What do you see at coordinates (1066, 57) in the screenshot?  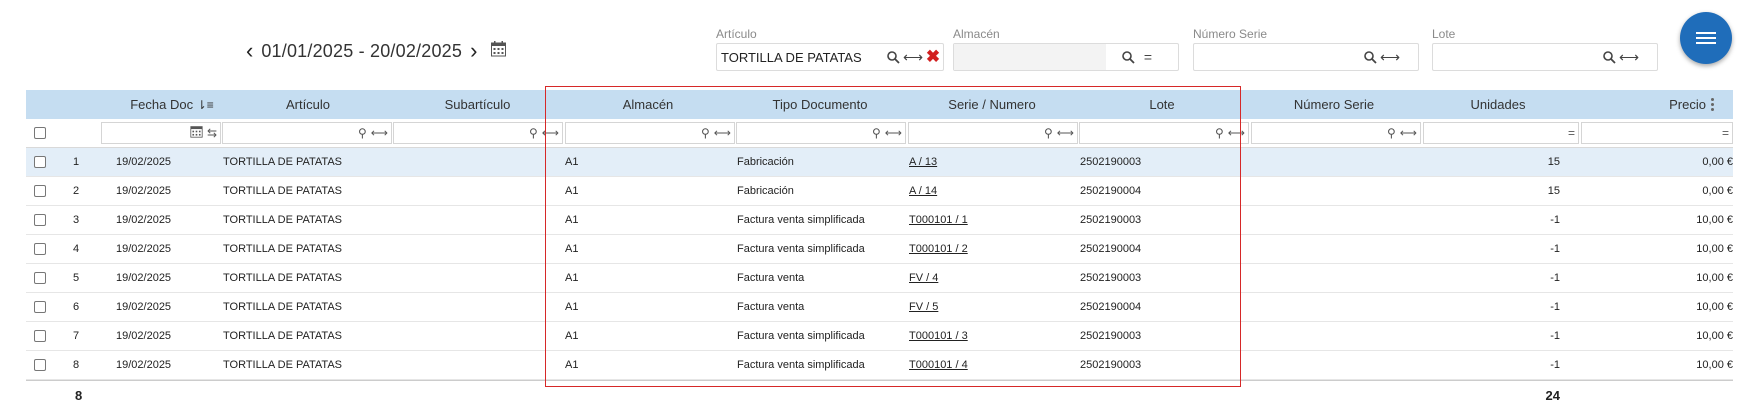 I see `almacen-filter-field: =` at bounding box center [1066, 57].